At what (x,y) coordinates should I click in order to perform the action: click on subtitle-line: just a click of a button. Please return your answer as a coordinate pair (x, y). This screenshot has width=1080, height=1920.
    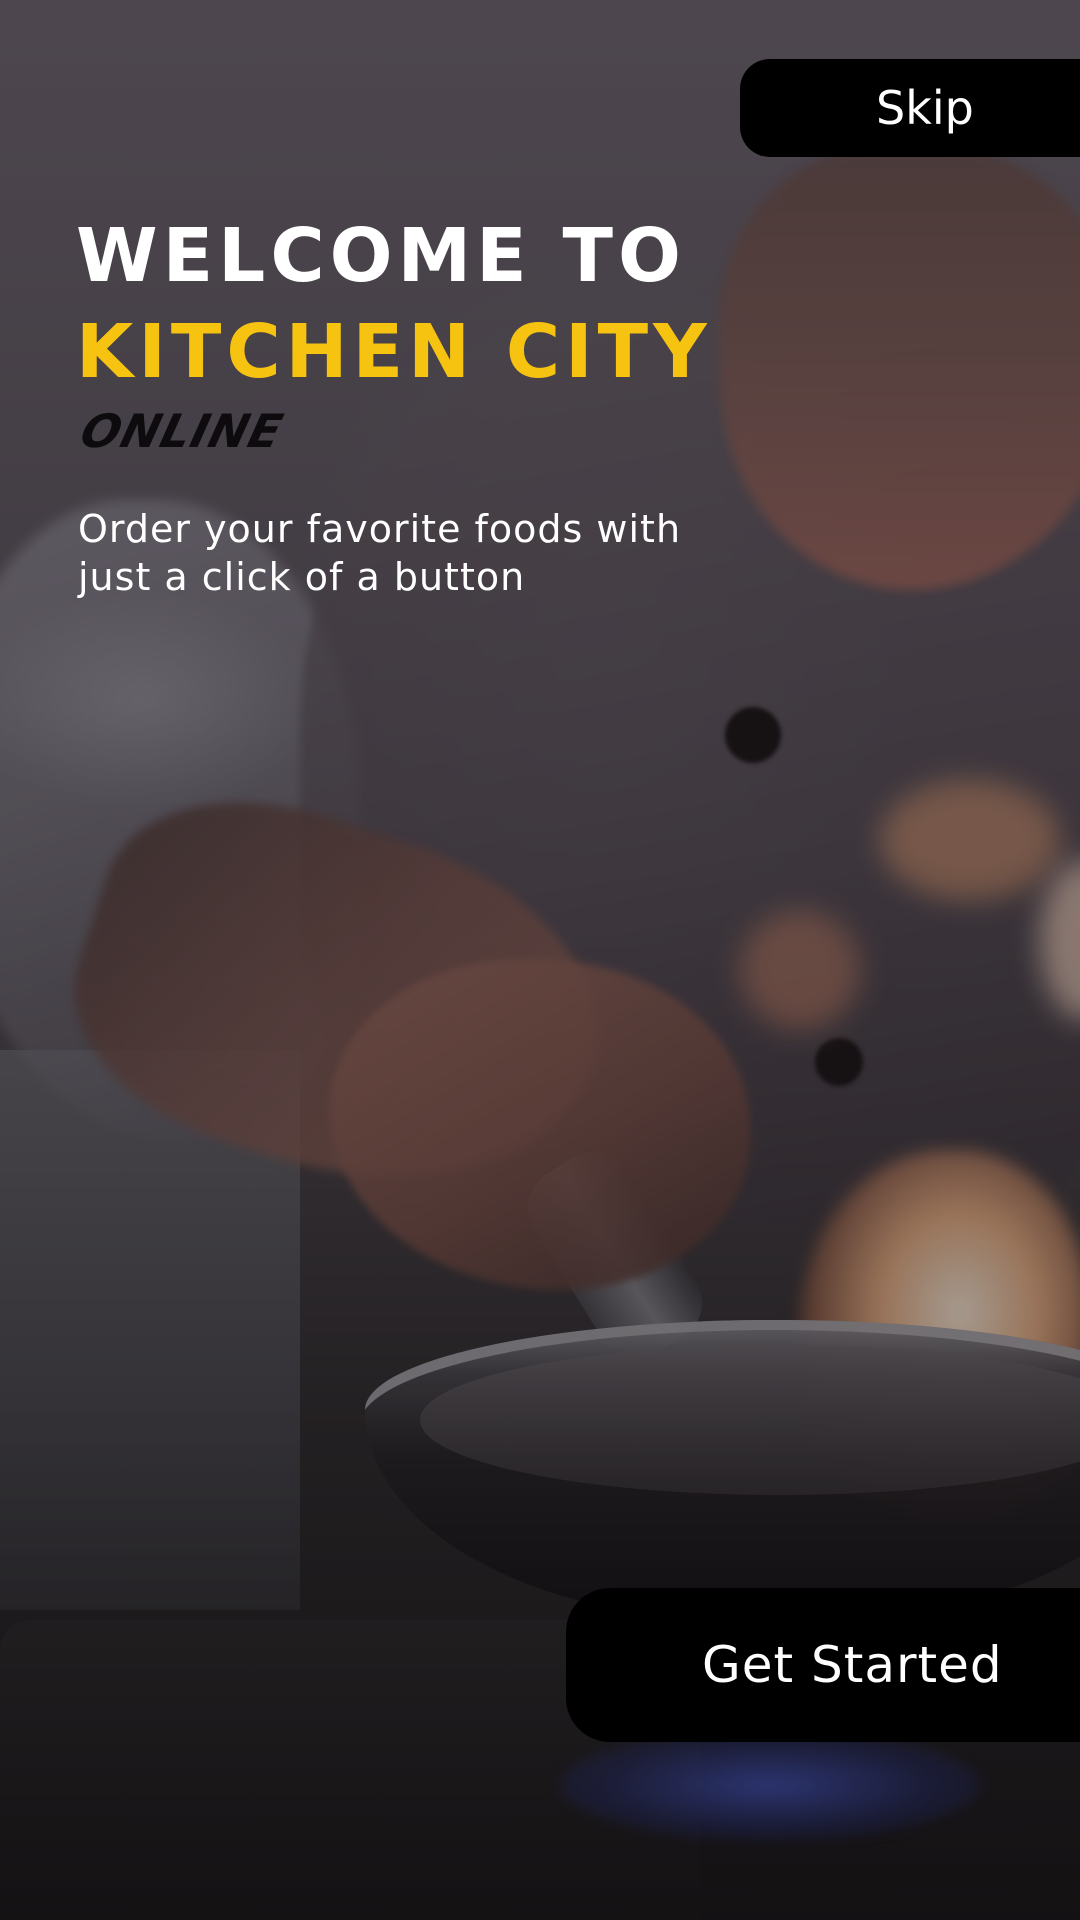
    Looking at the image, I should click on (302, 577).